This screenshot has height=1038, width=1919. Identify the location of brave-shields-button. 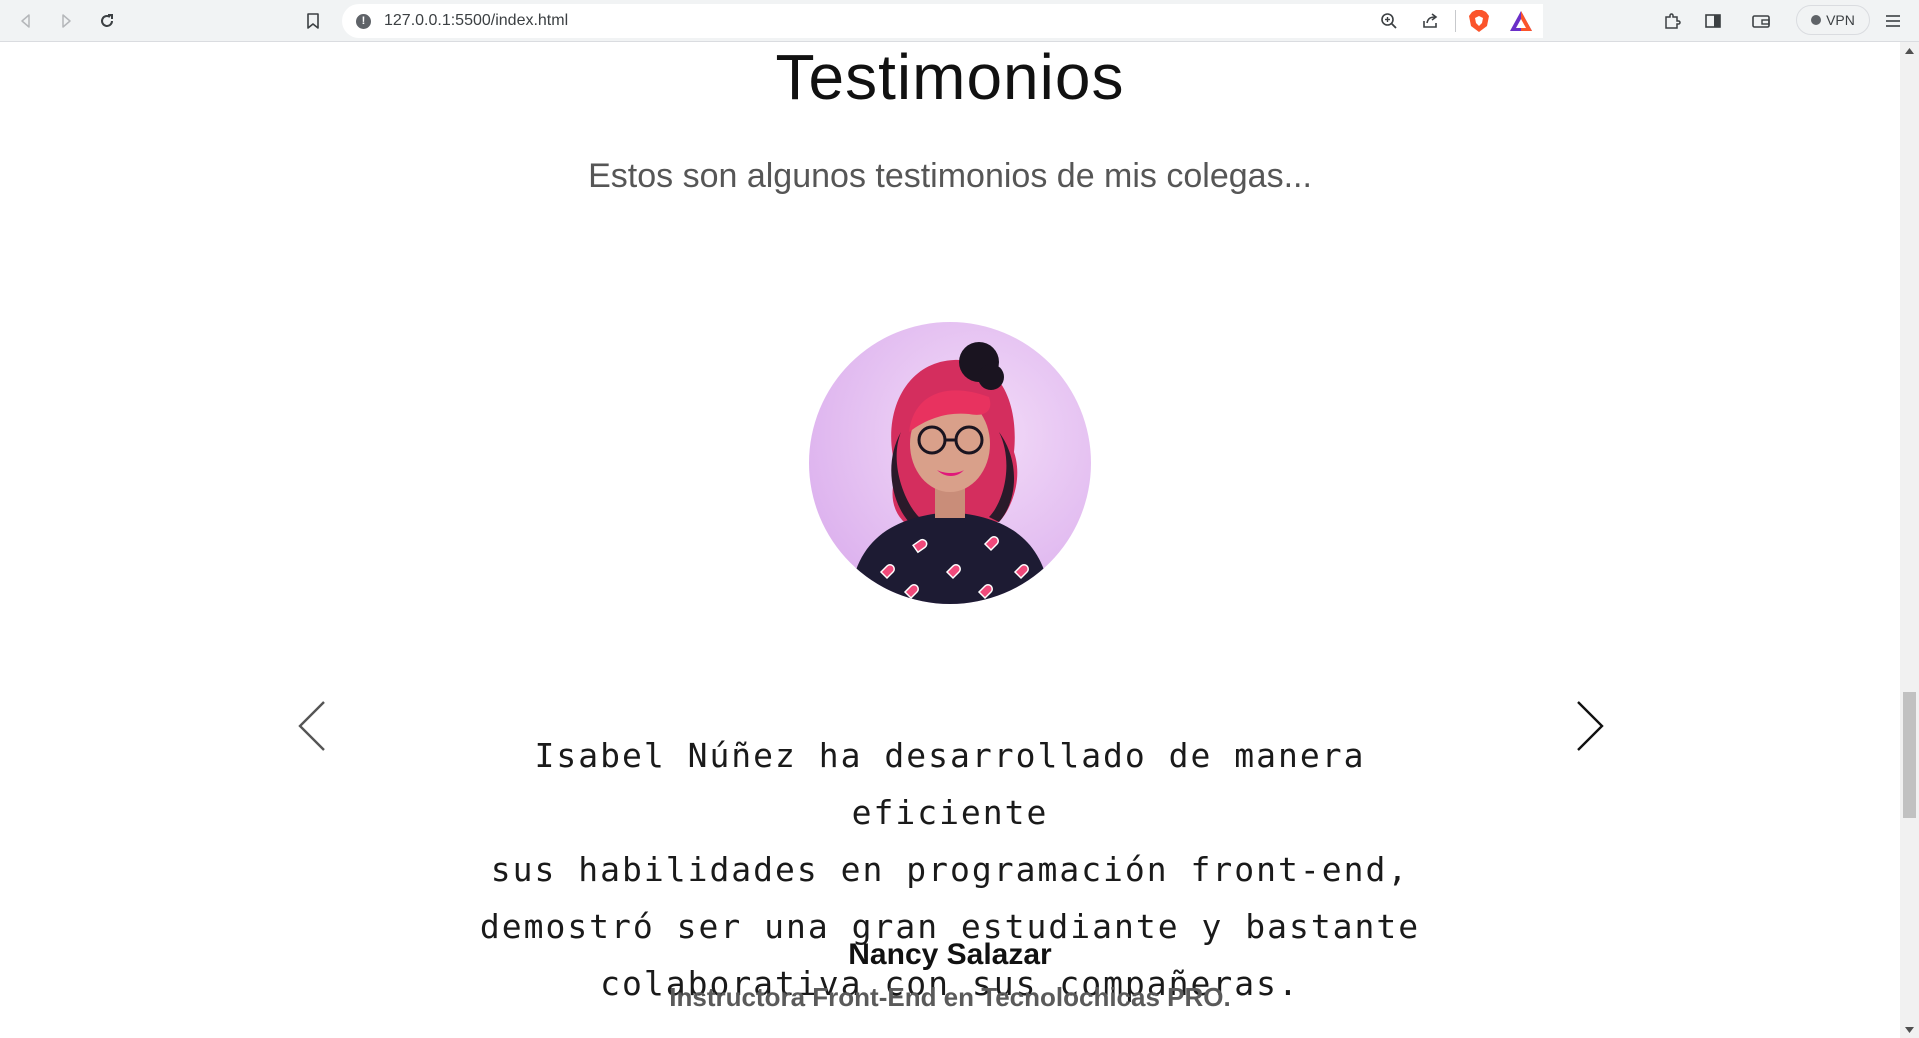
(1479, 21).